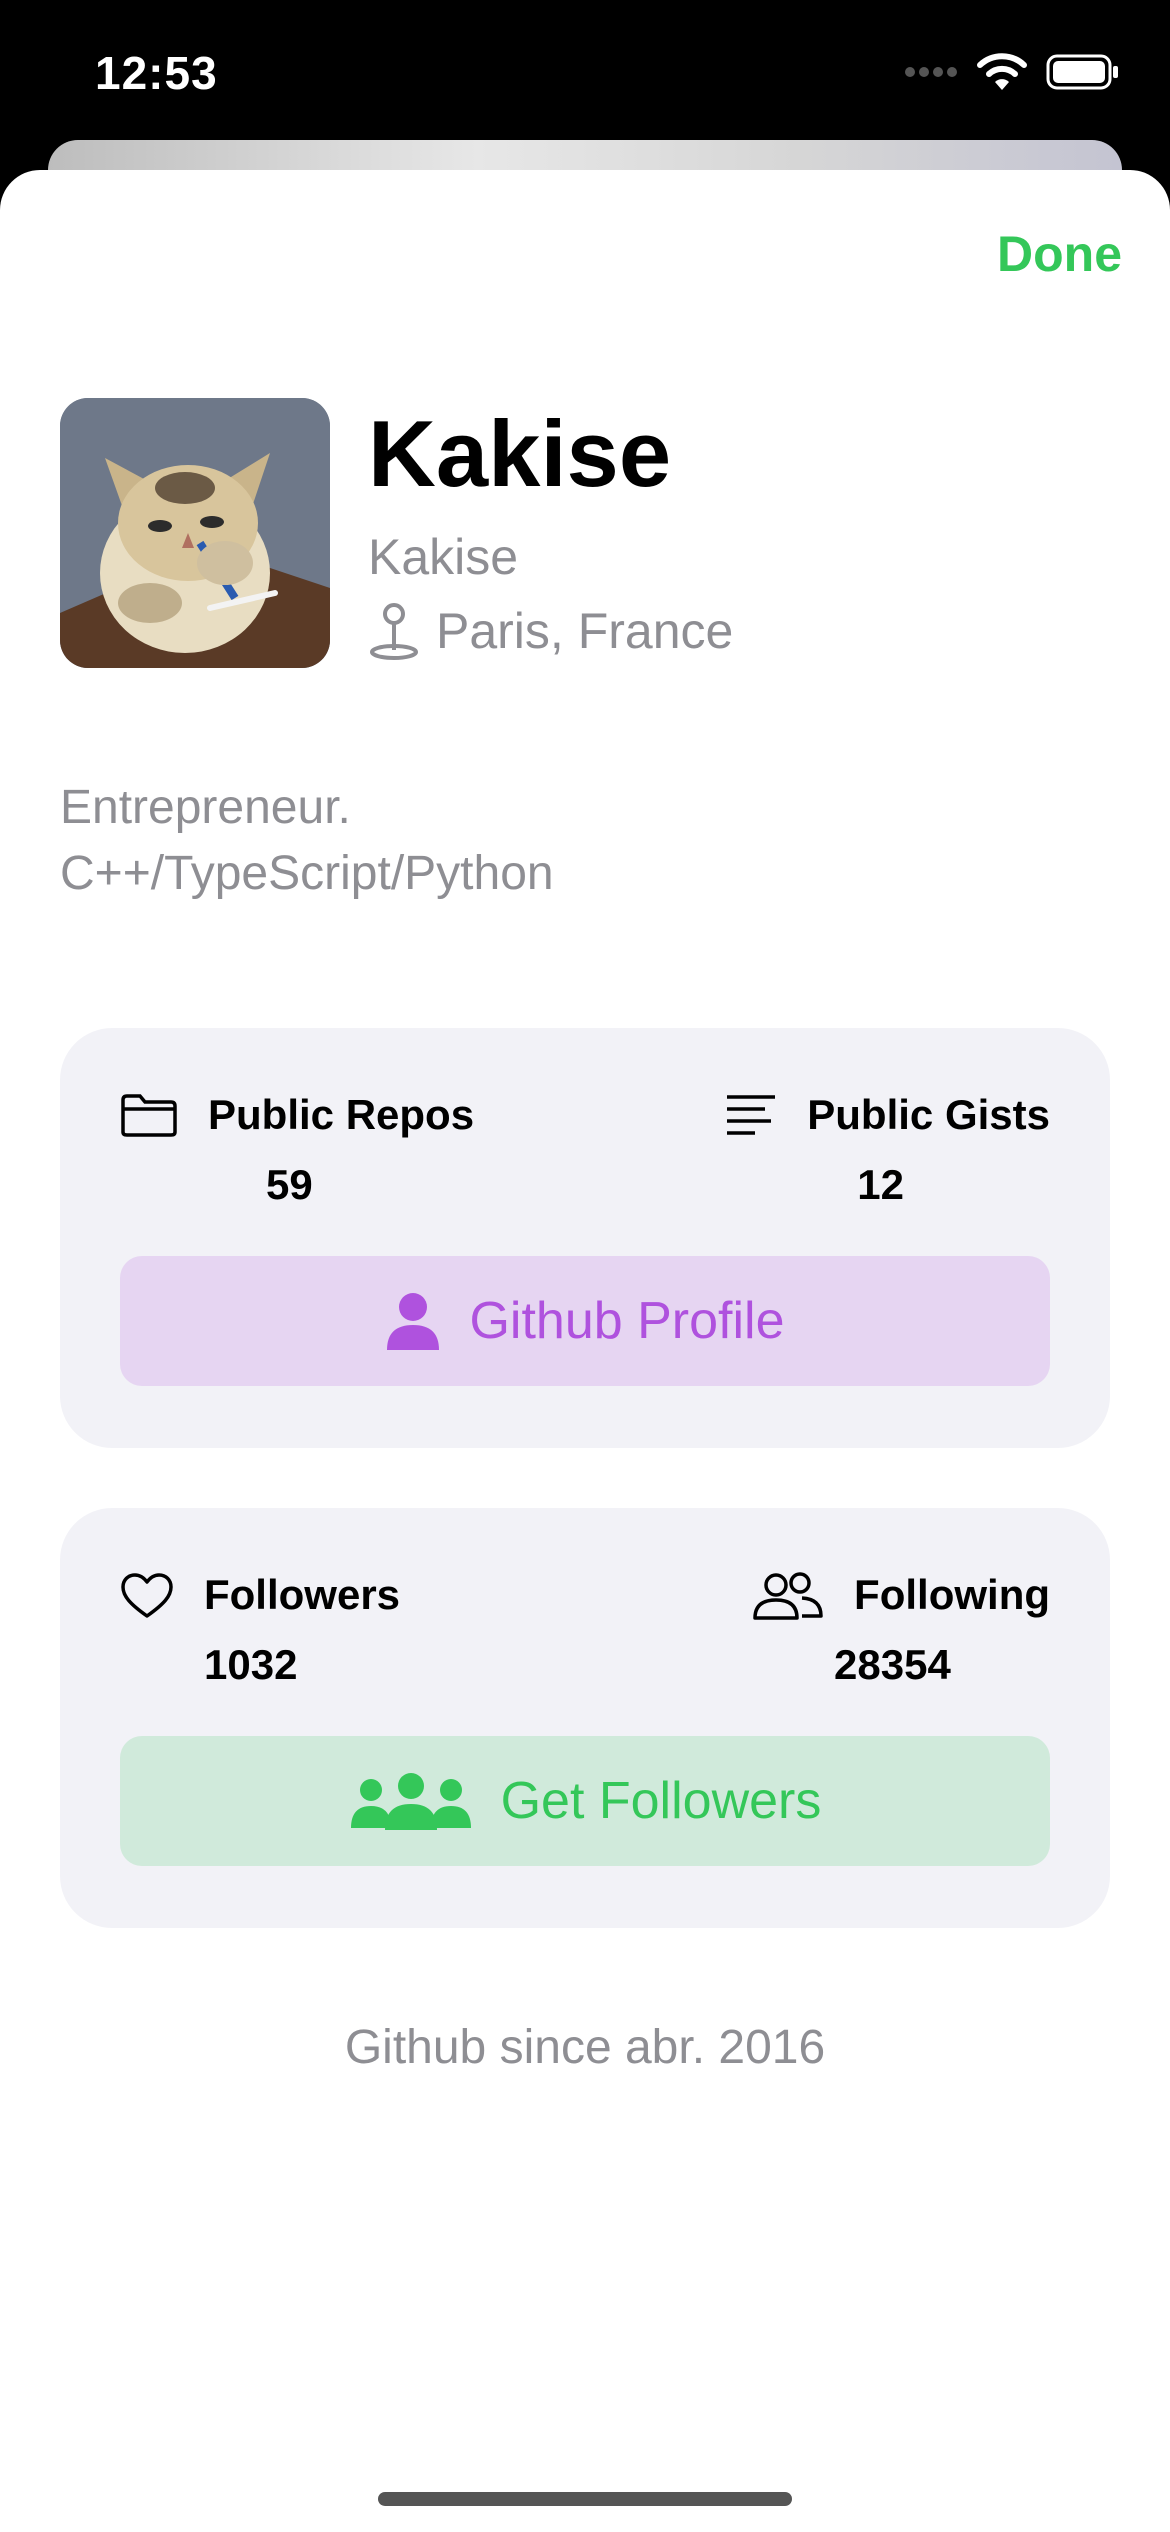 Image resolution: width=1170 pixels, height=2532 pixels. I want to click on profile-username: Kakise, so click(443, 557).